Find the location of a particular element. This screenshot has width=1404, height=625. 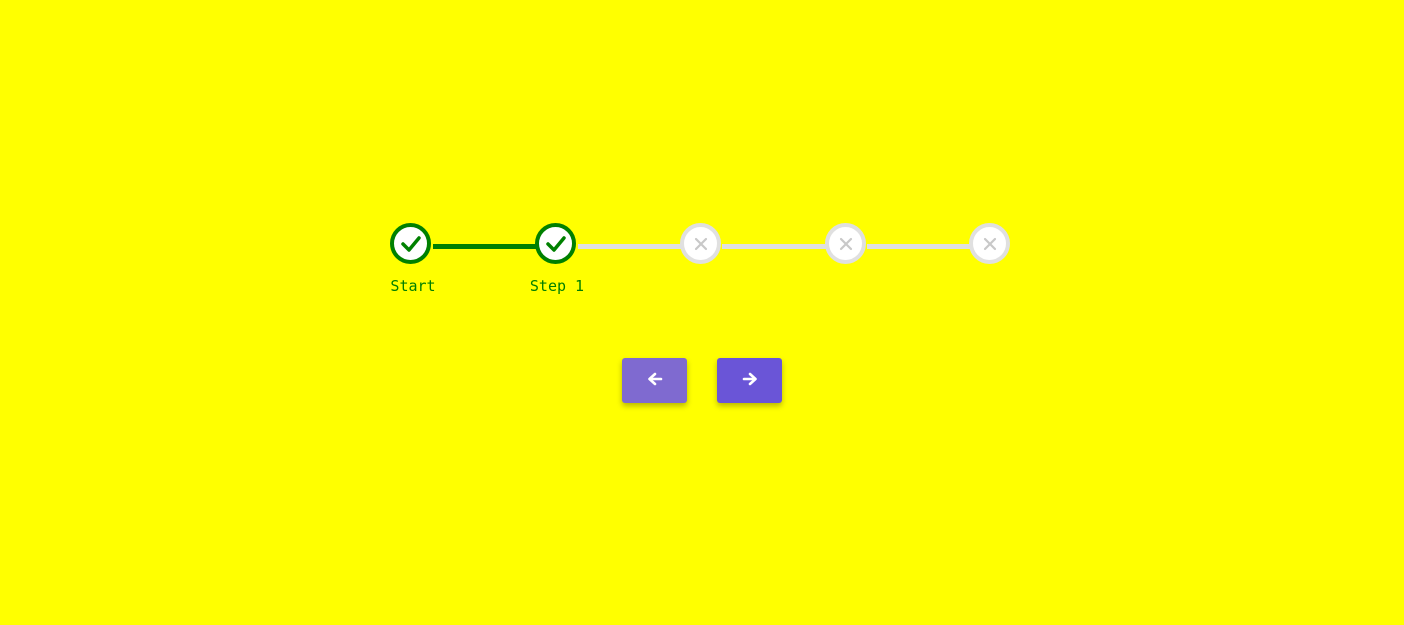

step-label-start: Start is located at coordinates (413, 286).